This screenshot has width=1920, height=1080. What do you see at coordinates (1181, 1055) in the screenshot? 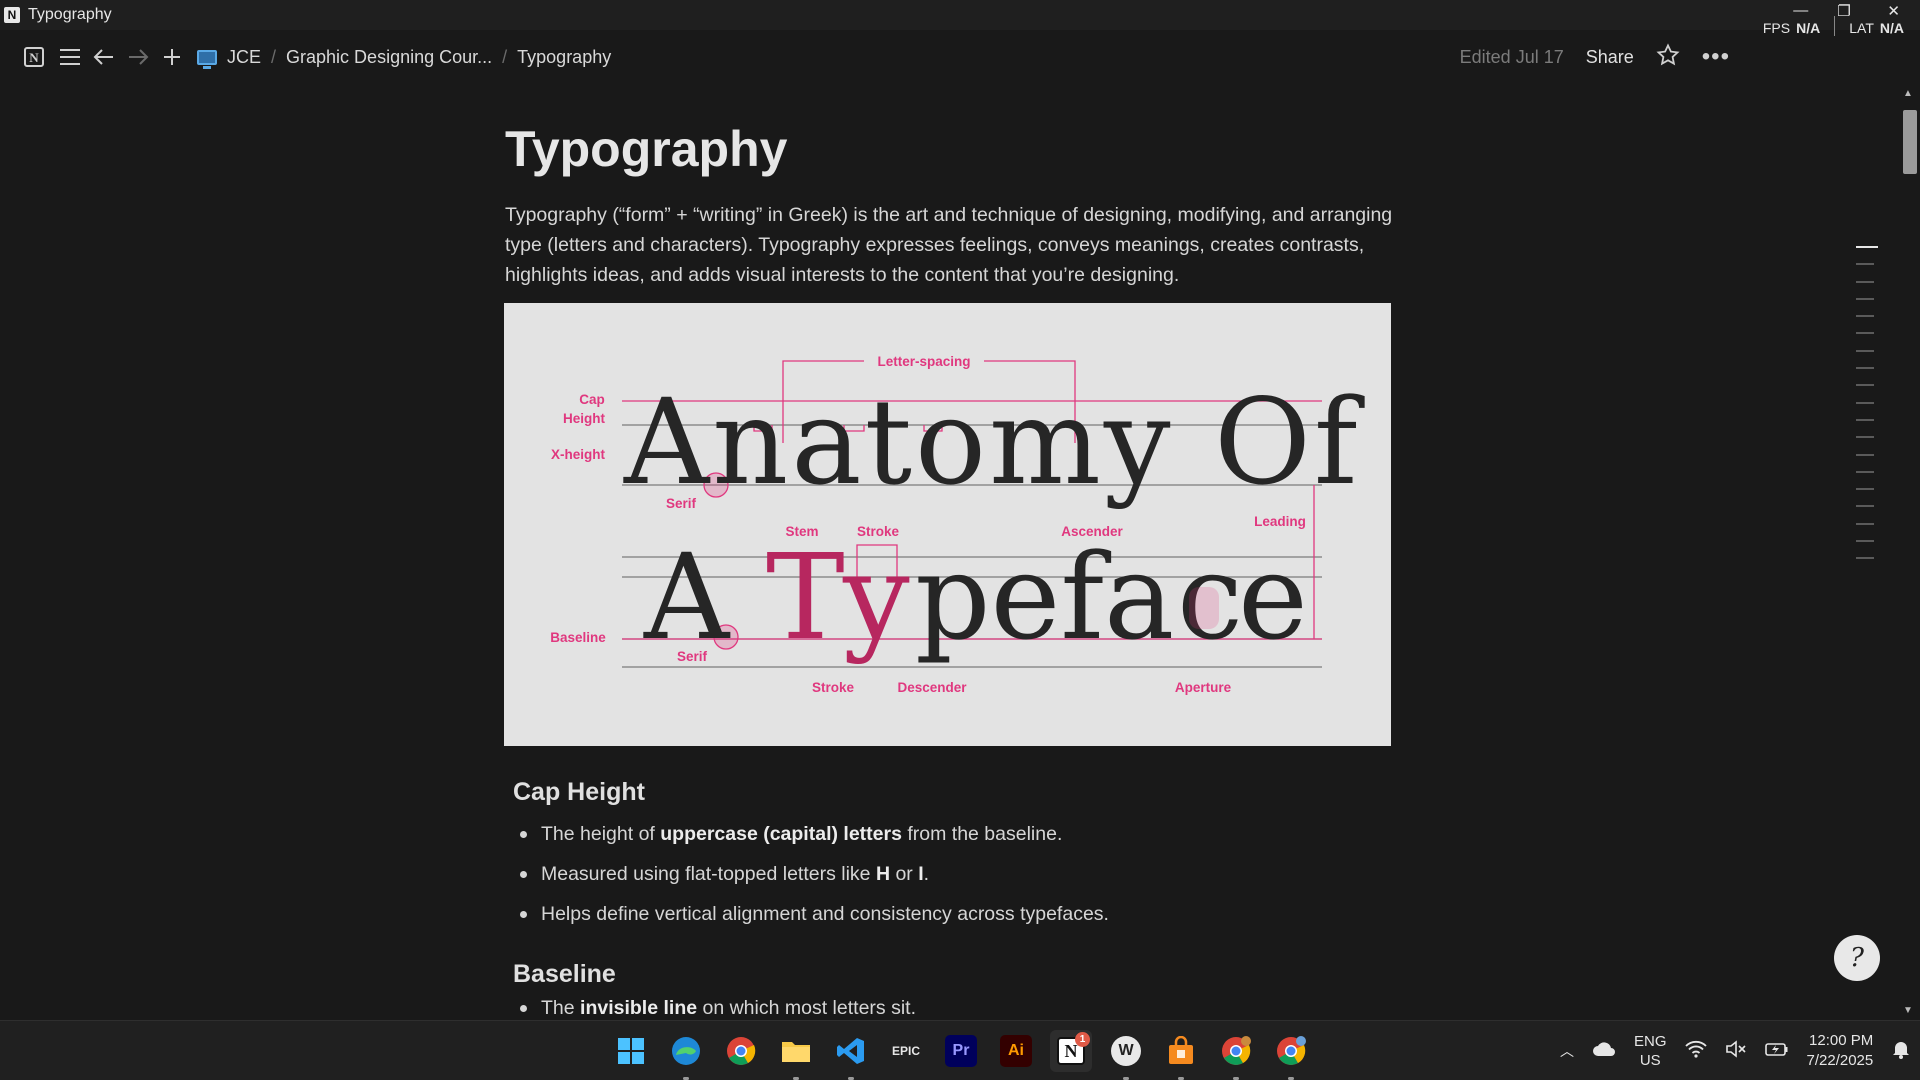
I see `store-bag-icon` at bounding box center [1181, 1055].